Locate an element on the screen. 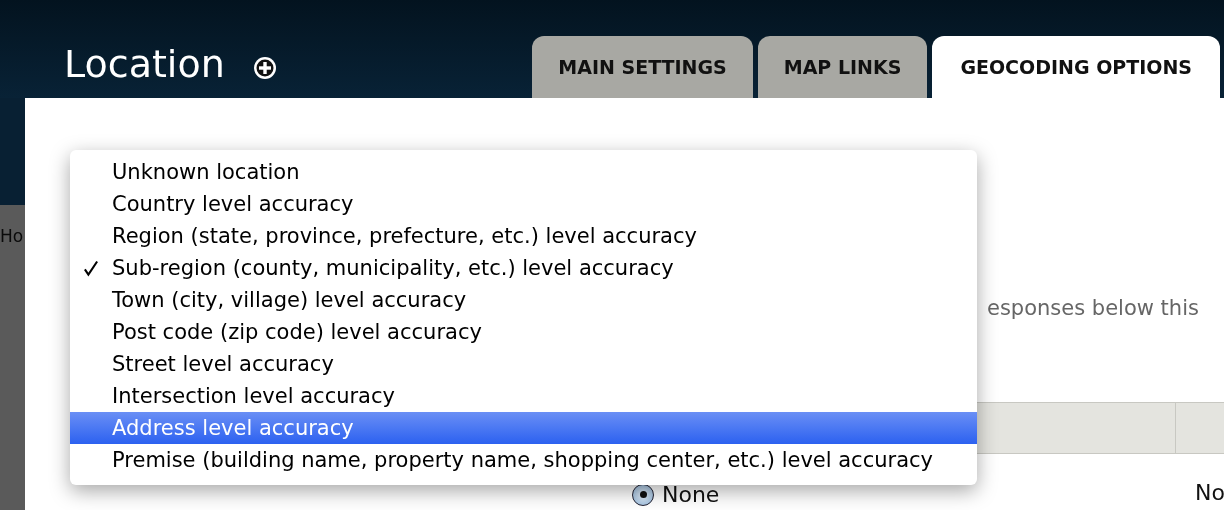 Image resolution: width=1224 pixels, height=510 pixels. checkmark-icon is located at coordinates (91, 268).